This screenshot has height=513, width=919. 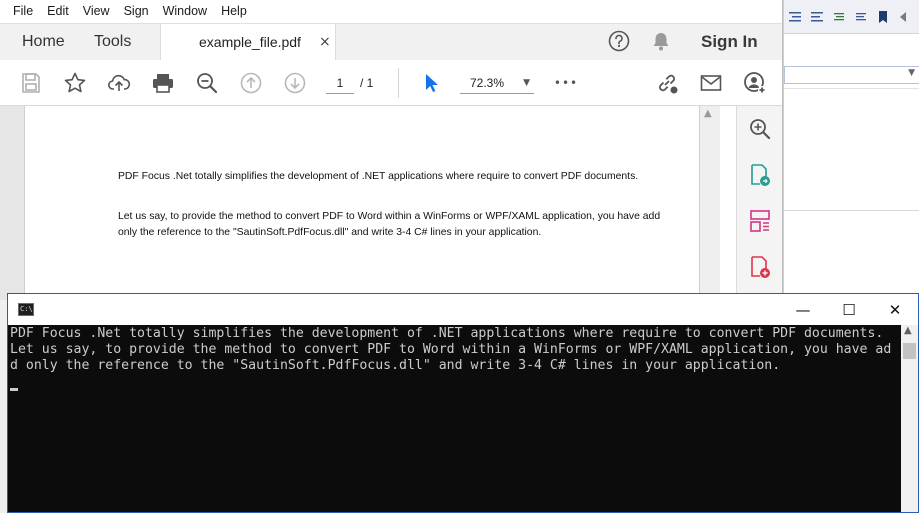 What do you see at coordinates (340, 83) in the screenshot?
I see `page-number-input: 1` at bounding box center [340, 83].